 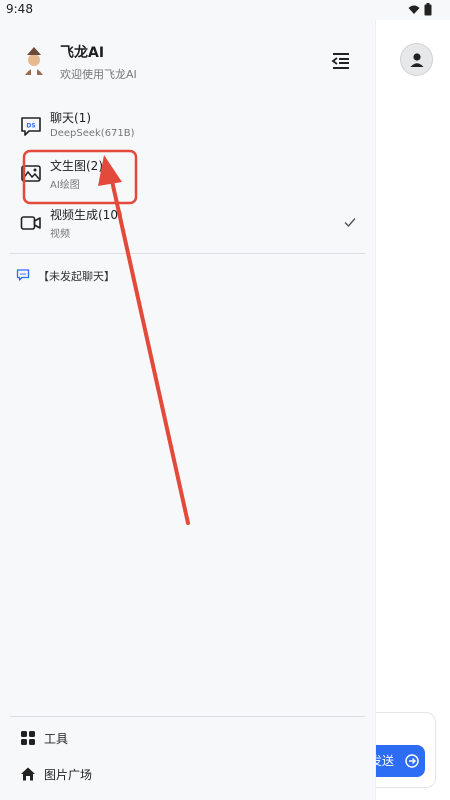 I want to click on divider, so click(x=187, y=253).